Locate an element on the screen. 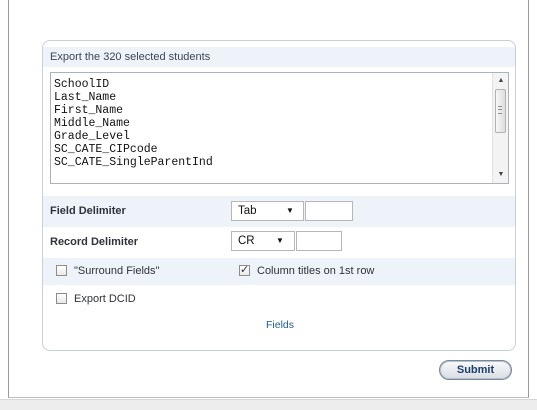  field-delimiter-custom-input is located at coordinates (329, 211).